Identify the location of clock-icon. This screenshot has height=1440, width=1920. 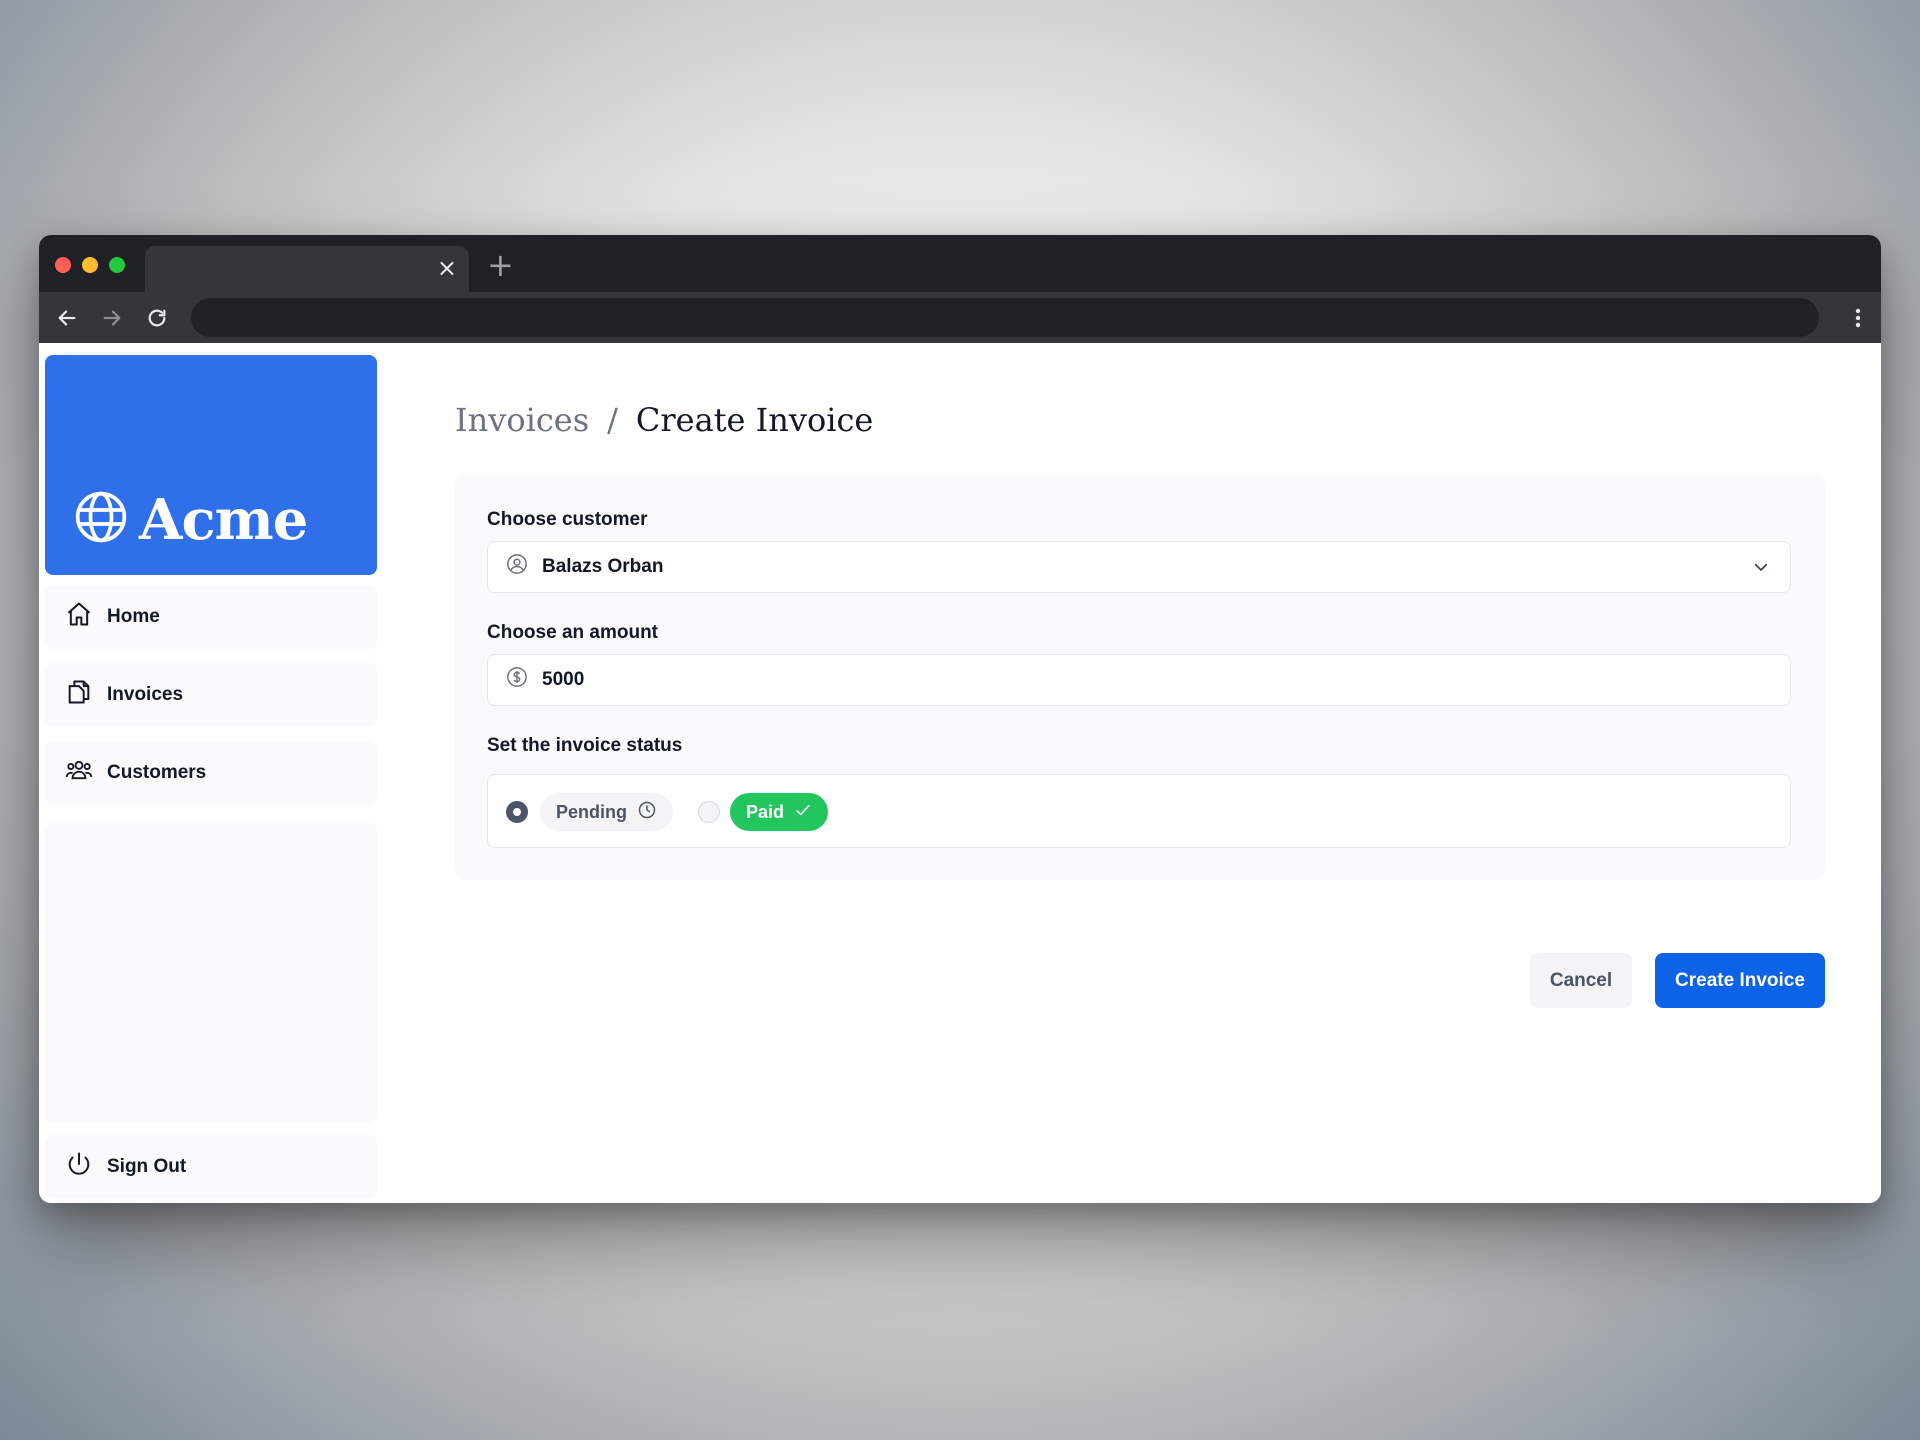
(647, 812).